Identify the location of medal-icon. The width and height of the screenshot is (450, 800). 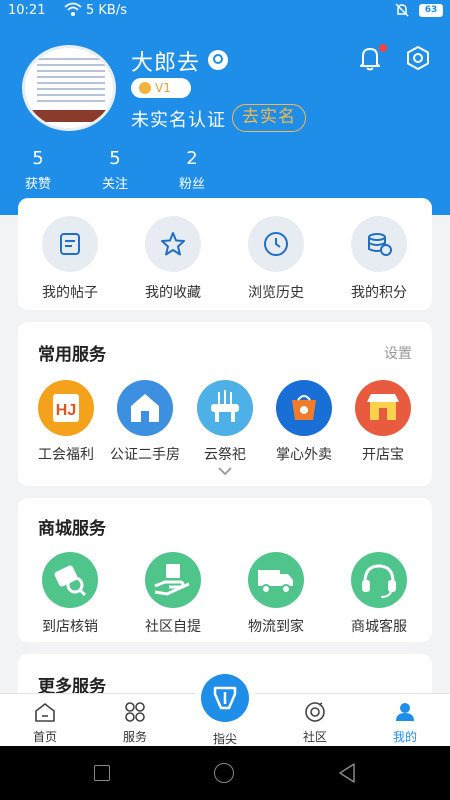
(145, 88).